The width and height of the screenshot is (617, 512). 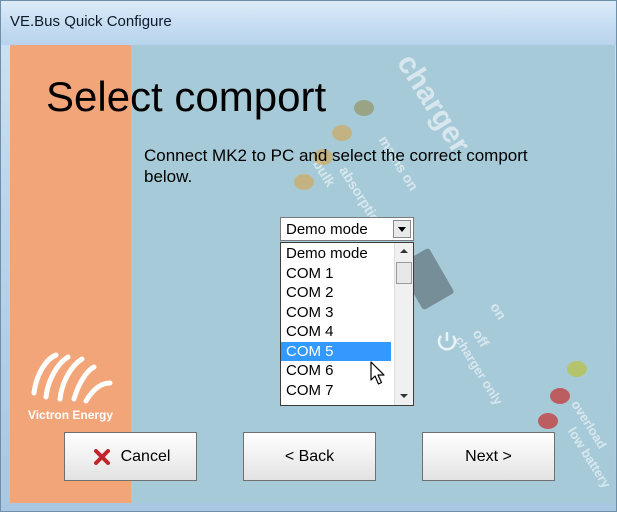 I want to click on list-scrollbar, so click(x=403, y=324).